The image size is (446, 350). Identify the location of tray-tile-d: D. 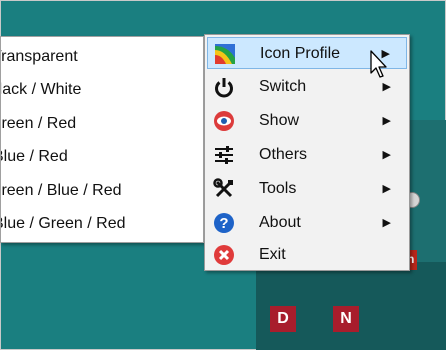
(283, 319).